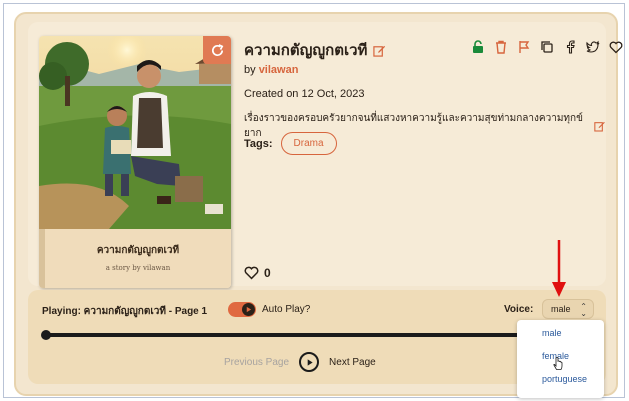 The width and height of the screenshot is (629, 401). I want to click on lock-open-icon, so click(478, 47).